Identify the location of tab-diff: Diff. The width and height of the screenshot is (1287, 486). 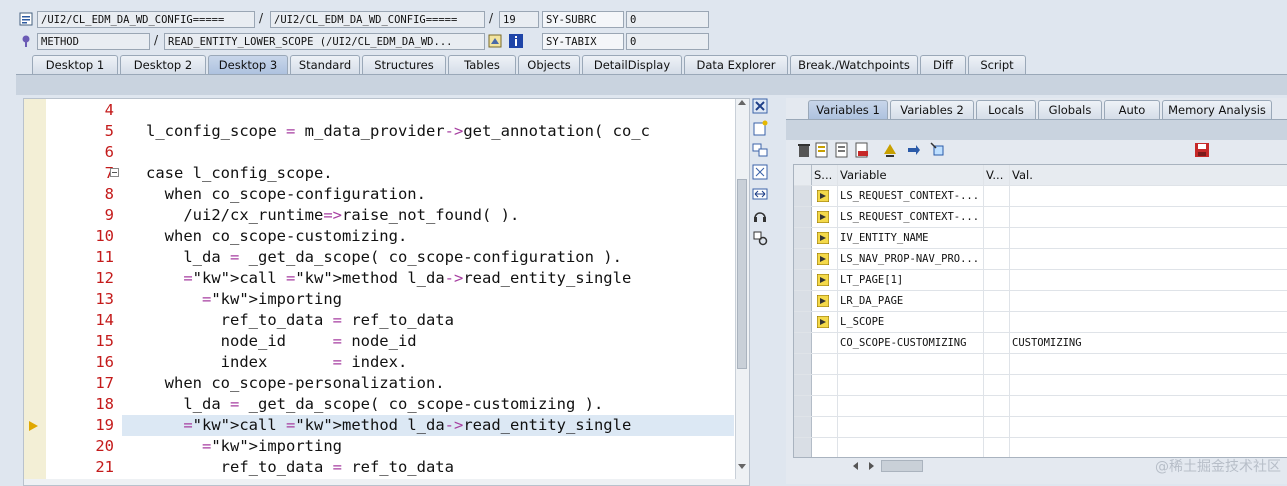
(943, 64).